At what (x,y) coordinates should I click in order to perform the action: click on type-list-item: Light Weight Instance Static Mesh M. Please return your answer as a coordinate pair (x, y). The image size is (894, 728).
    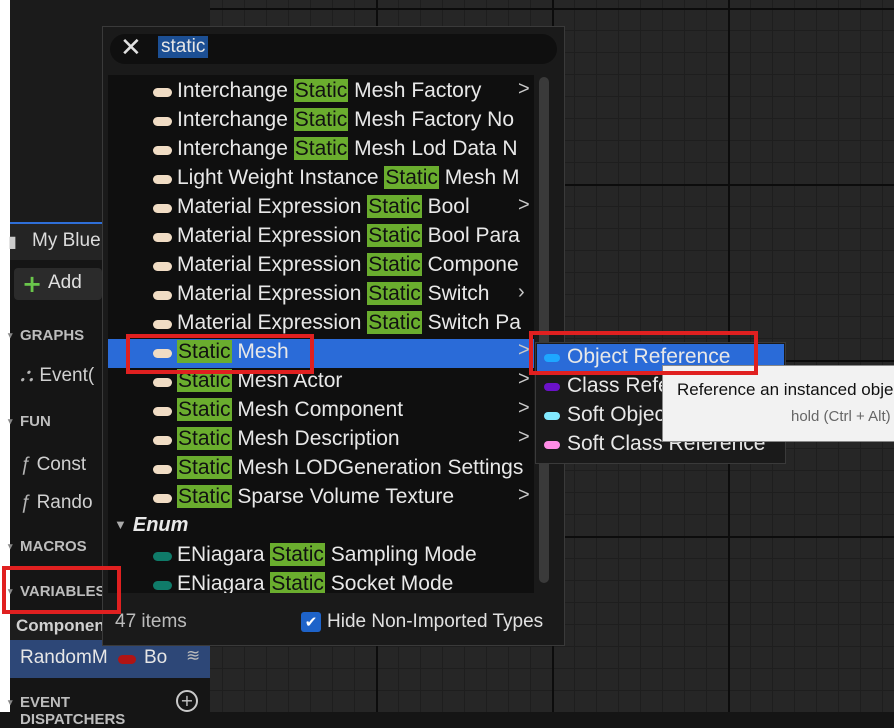
    Looking at the image, I should click on (321, 179).